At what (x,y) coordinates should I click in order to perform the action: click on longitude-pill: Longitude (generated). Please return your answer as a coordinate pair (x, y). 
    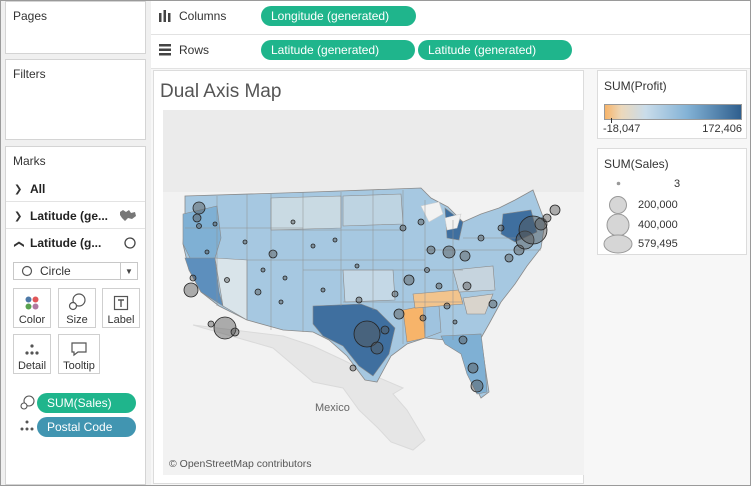
    Looking at the image, I should click on (338, 16).